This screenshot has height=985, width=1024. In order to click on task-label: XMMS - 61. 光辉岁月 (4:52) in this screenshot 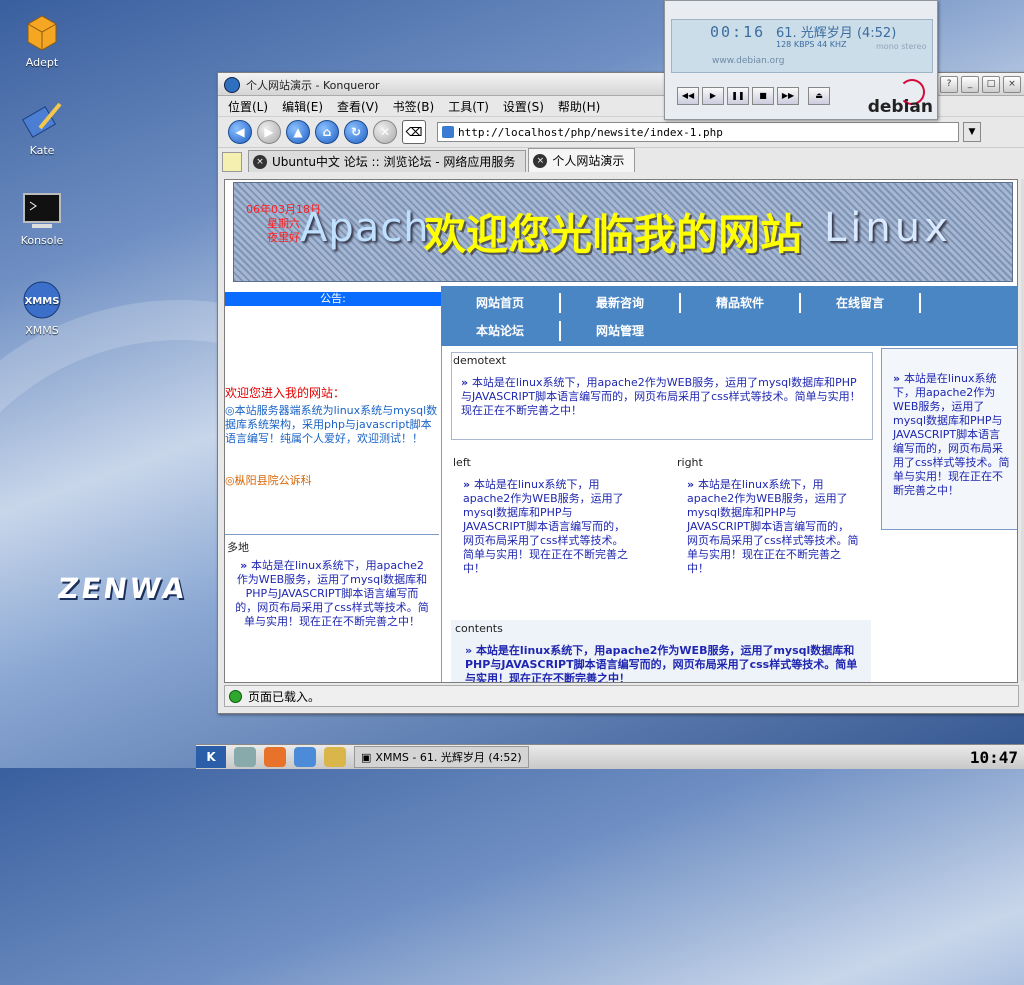, I will do `click(448, 757)`.